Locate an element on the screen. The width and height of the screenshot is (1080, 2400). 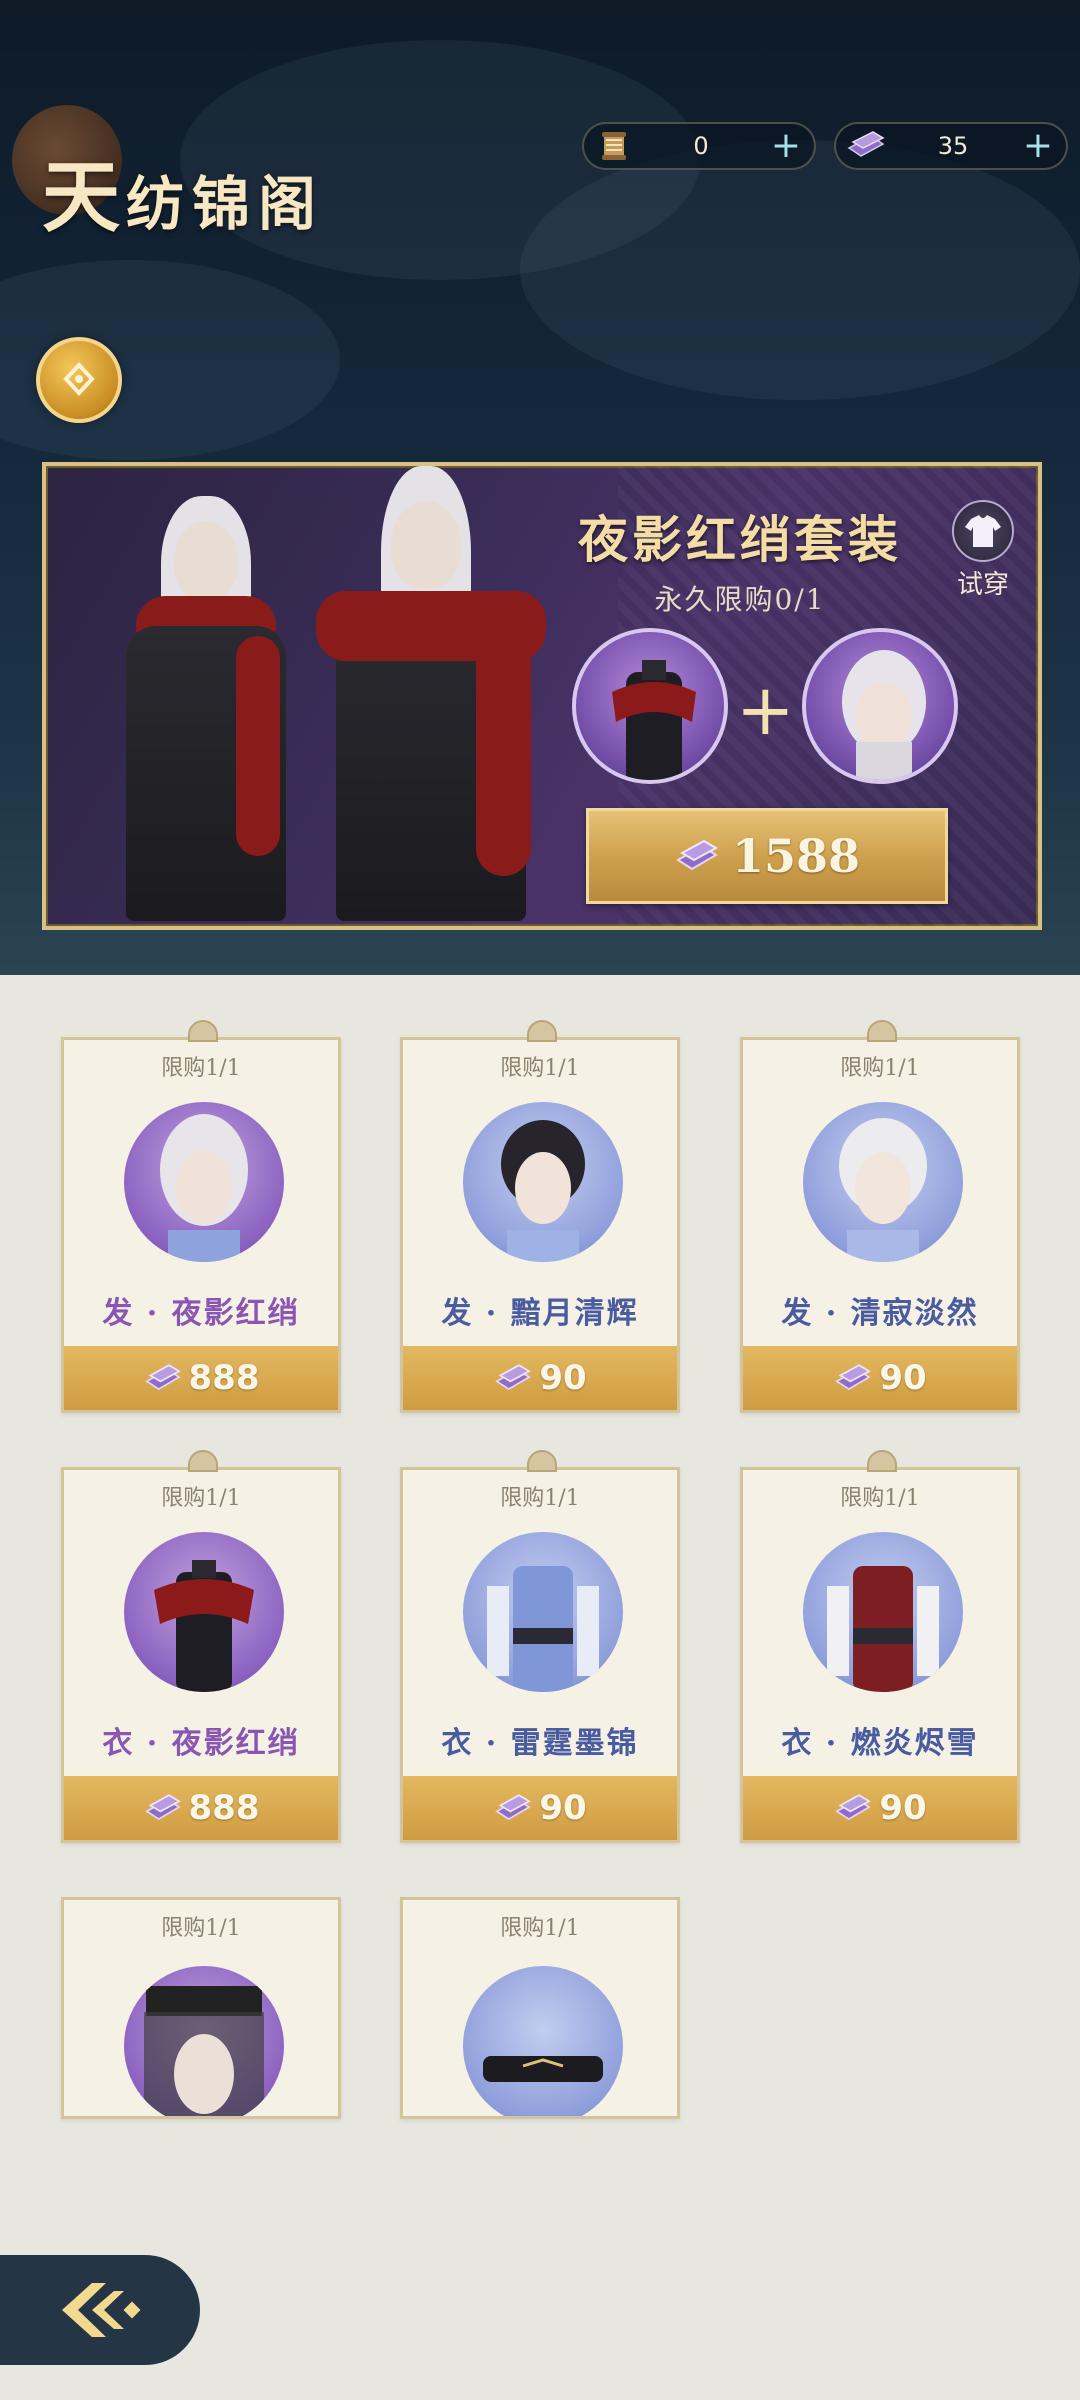
outfit-icon is located at coordinates (983, 531).